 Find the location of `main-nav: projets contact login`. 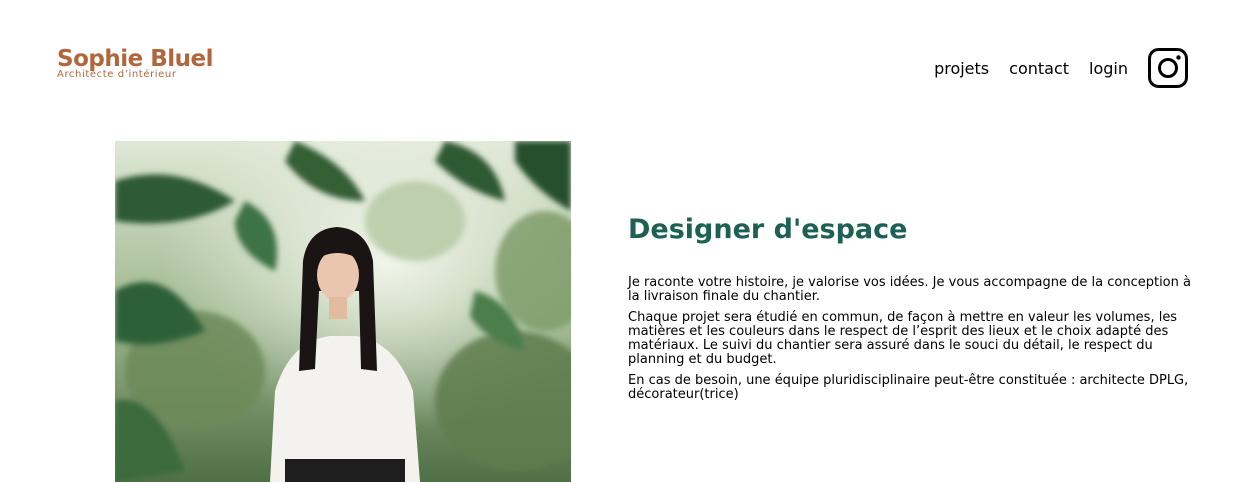

main-nav: projets contact login is located at coordinates (1031, 69).